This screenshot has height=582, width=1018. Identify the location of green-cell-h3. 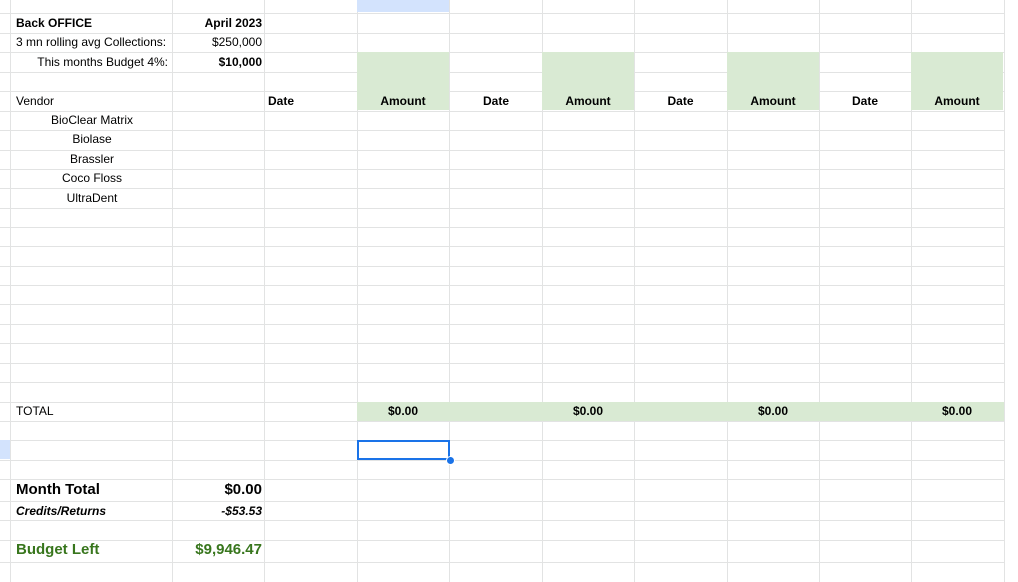
(588, 71).